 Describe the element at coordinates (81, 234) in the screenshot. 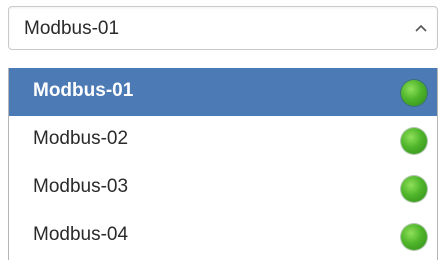

I see `option-label: Modbus-04` at that location.